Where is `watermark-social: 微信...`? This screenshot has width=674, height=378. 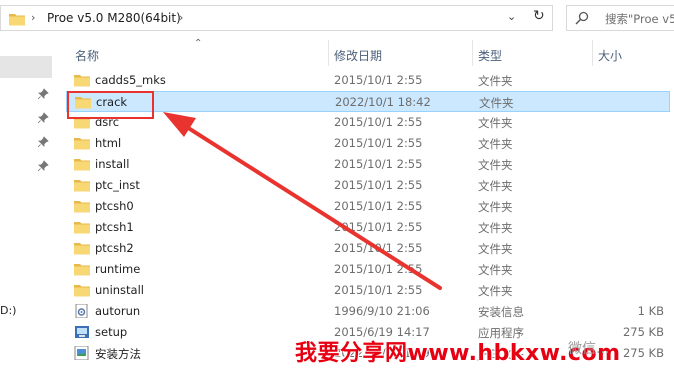 watermark-social: 微信... is located at coordinates (589, 349).